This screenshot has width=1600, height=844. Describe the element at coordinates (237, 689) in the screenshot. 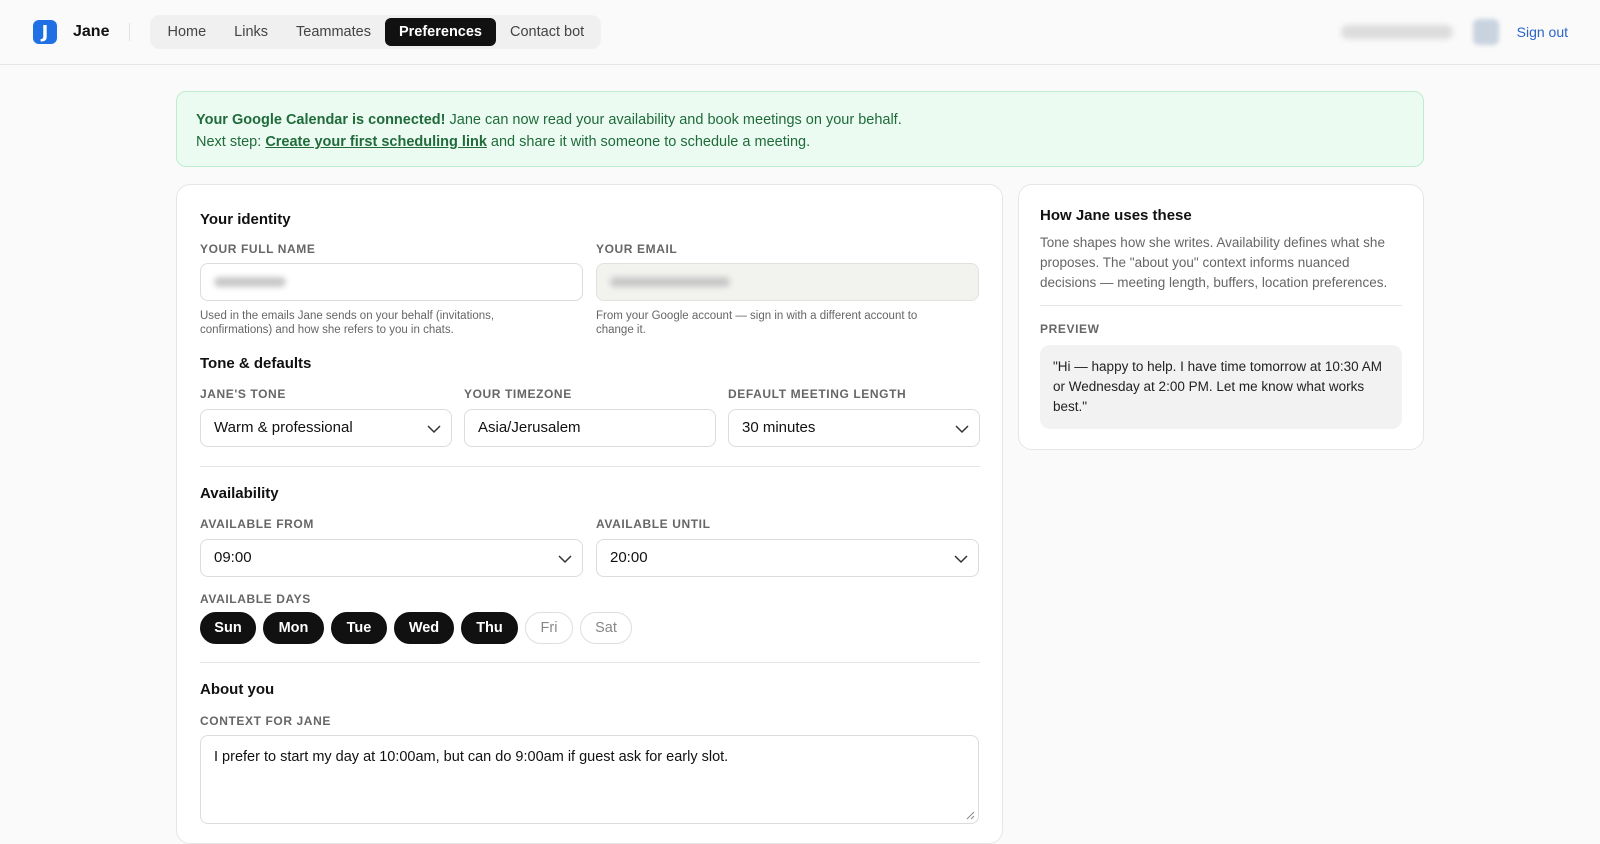

I see `section-title-about: About you` at that location.